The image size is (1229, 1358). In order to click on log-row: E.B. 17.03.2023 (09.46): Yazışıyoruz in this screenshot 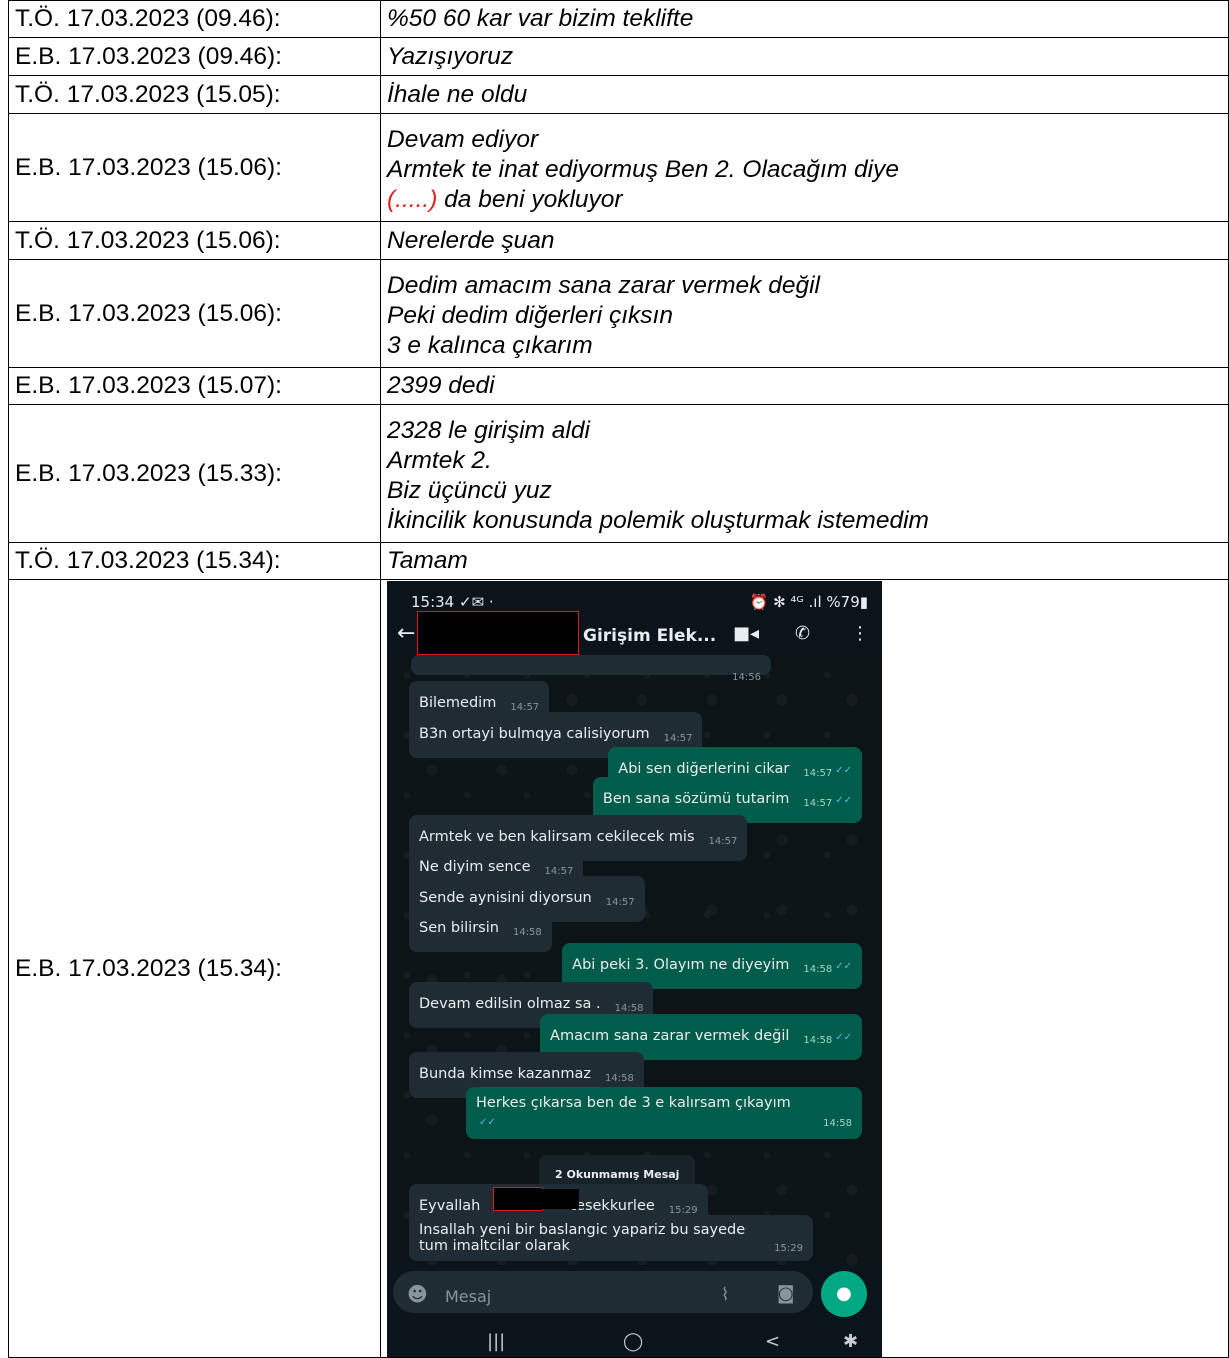, I will do `click(618, 56)`.